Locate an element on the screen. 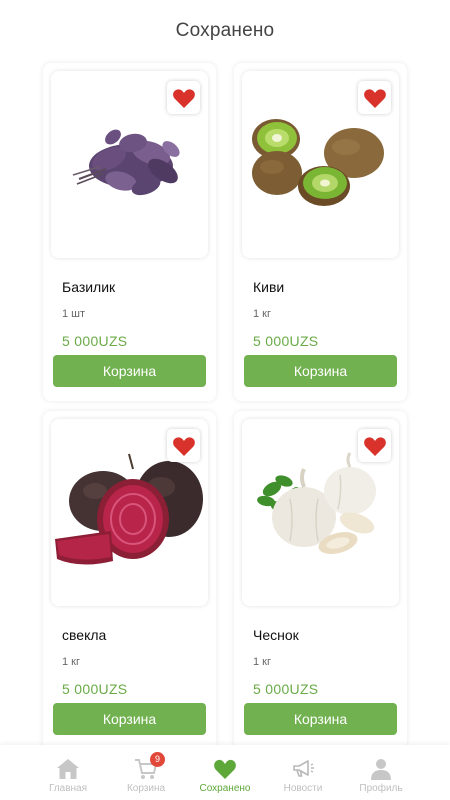 The image size is (450, 800). nav-item-news: Новости is located at coordinates (303, 772).